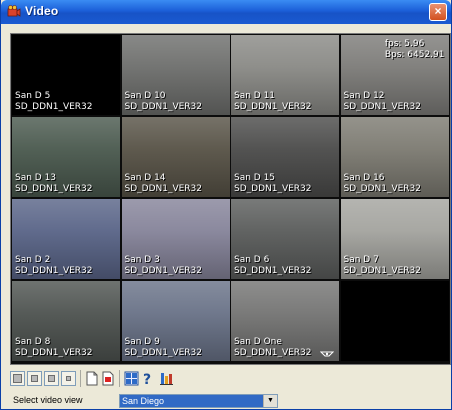 Image resolution: width=452 pixels, height=410 pixels. I want to click on camera-label: San D 12 SD_DDN1_VER32, so click(383, 101).